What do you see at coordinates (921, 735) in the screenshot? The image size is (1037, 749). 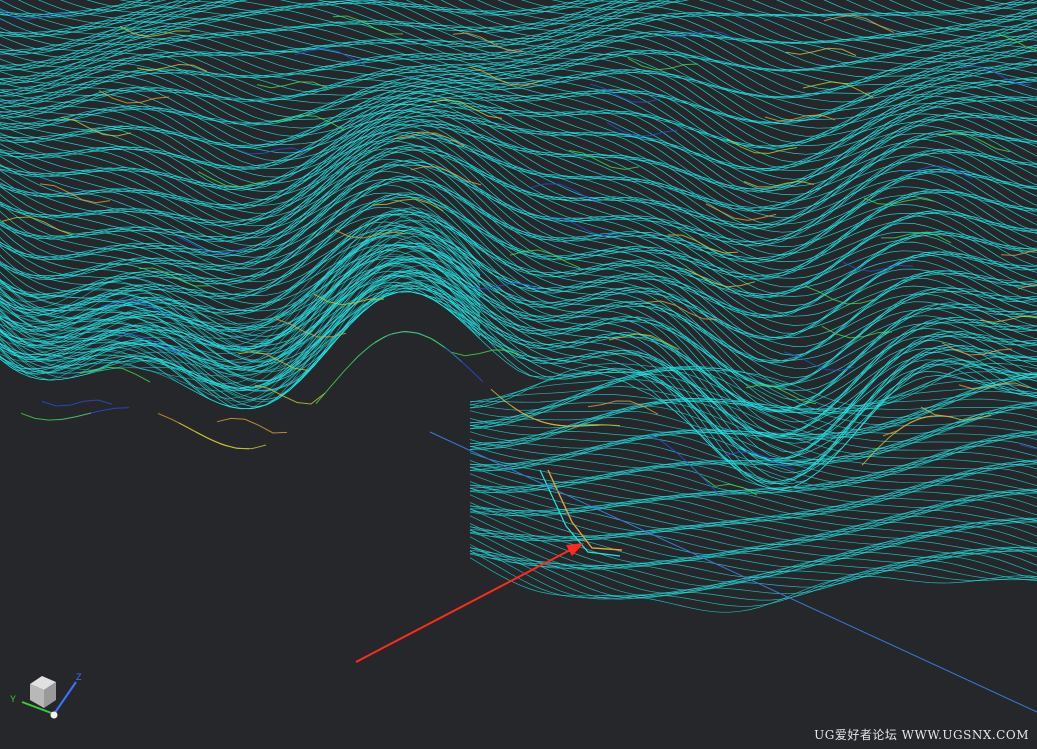 I see `watermark-text: UG爱好者论坛 WWW.UGSNX.COM` at bounding box center [921, 735].